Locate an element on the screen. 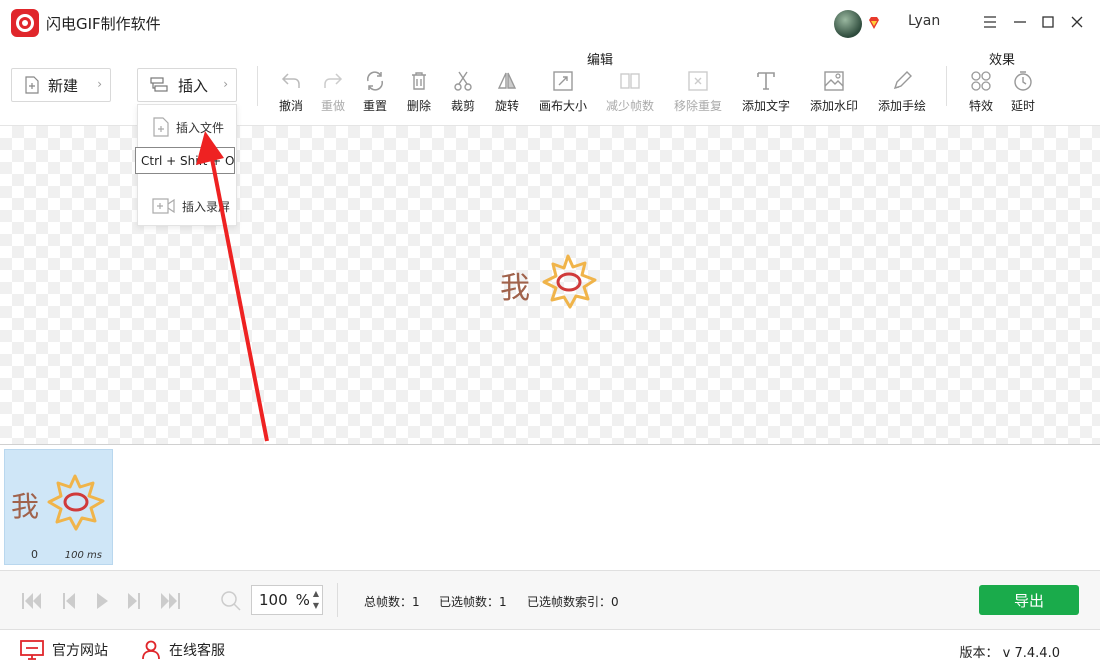 Image resolution: width=1100 pixels, height=670 pixels. zoom-stepper: 100 % ▲ ▼ is located at coordinates (287, 600).